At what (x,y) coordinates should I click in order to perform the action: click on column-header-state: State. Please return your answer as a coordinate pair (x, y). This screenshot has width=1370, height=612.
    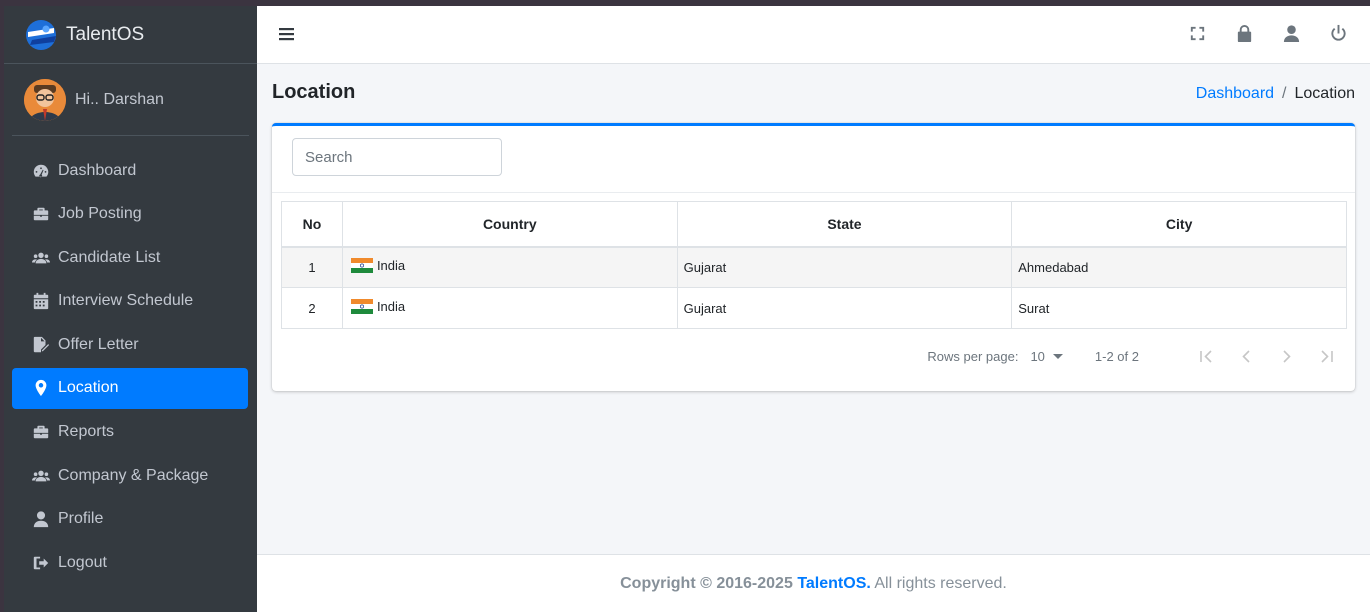
    Looking at the image, I should click on (844, 224).